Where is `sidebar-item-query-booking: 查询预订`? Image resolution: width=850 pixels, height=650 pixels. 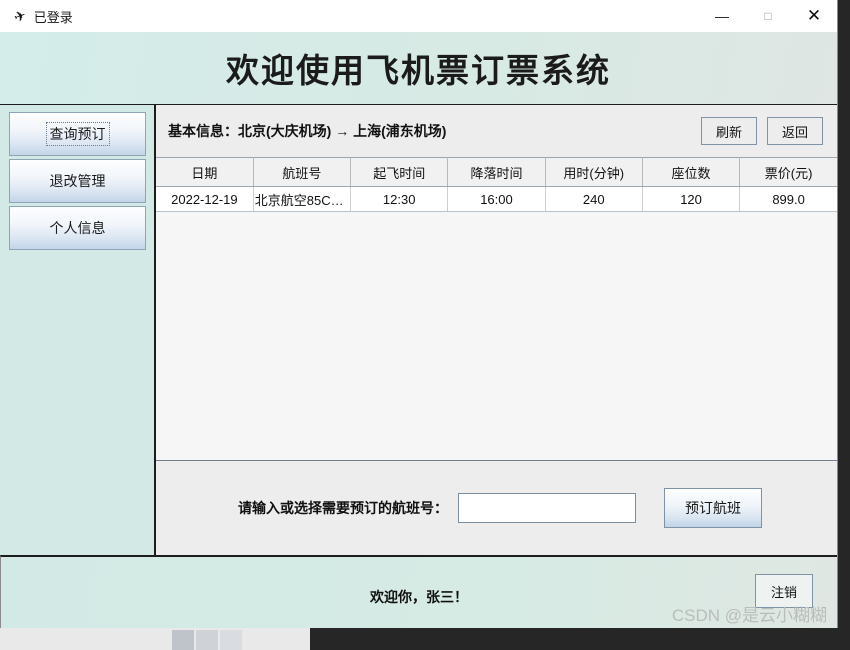 sidebar-item-query-booking: 查询预订 is located at coordinates (77, 134).